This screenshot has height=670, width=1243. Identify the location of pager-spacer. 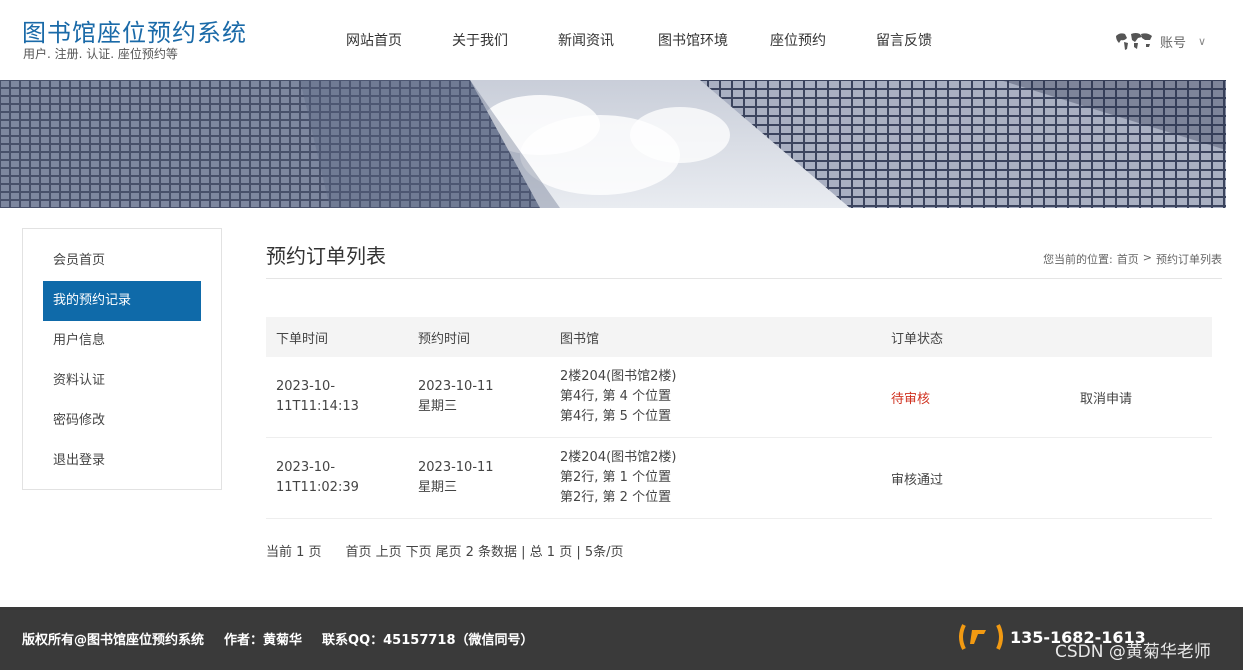
(334, 550).